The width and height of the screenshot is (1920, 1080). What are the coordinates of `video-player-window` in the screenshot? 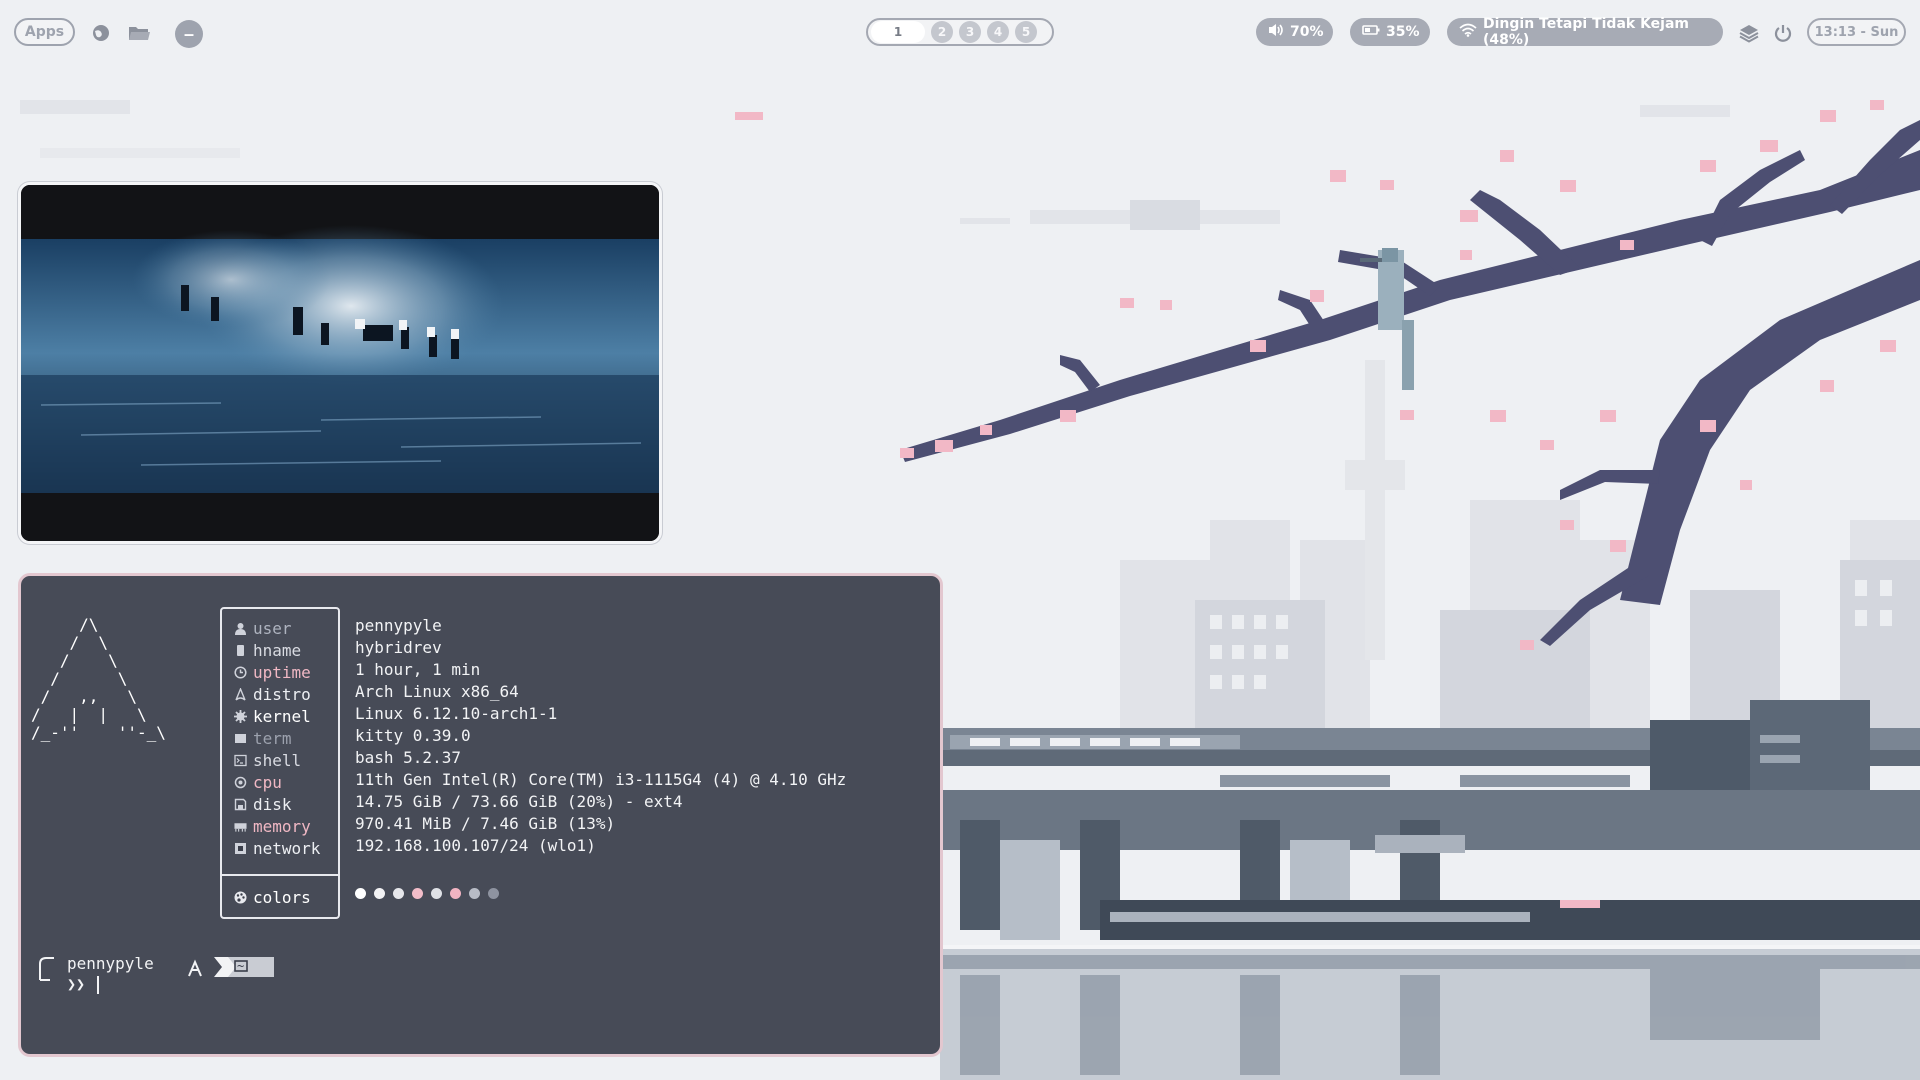 It's located at (340, 363).